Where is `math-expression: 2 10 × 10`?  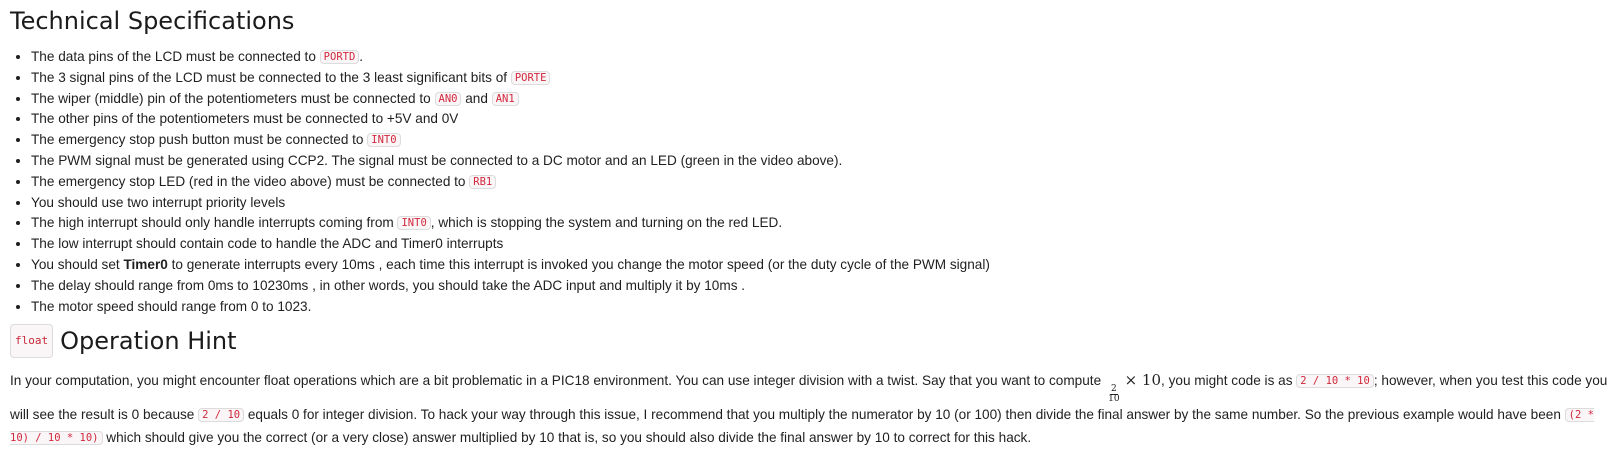 math-expression: 2 10 × 10 is located at coordinates (1131, 387).